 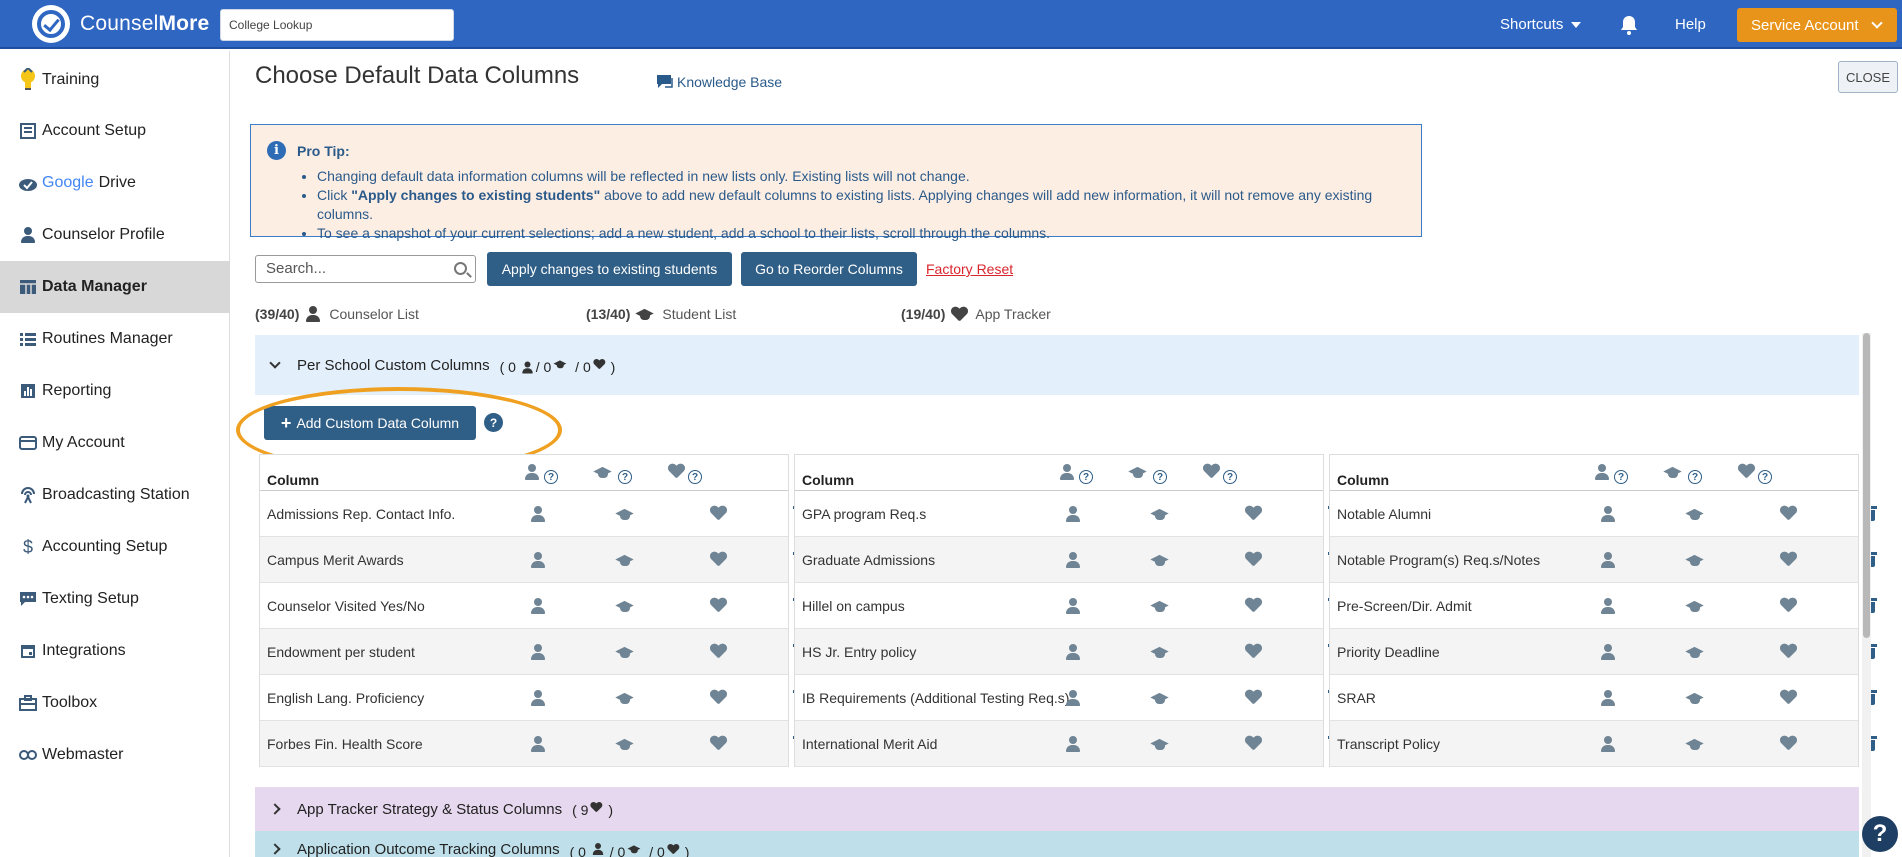 I want to click on table-row: Hillel on campus, so click(x=1068, y=606).